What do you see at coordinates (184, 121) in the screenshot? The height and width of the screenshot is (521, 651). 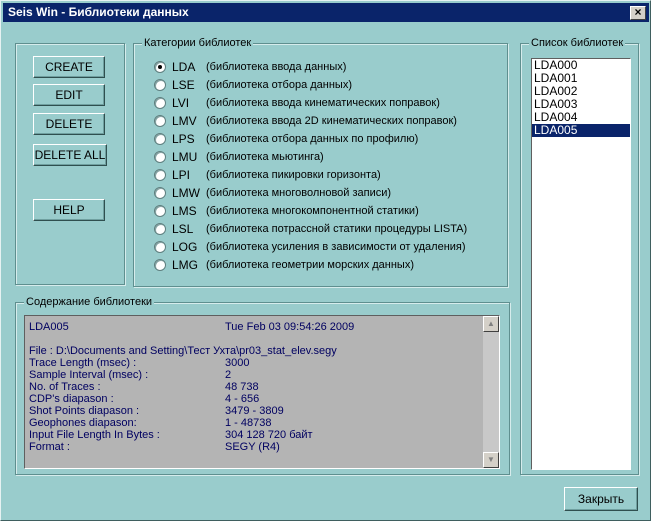 I see `category-code: LMV` at bounding box center [184, 121].